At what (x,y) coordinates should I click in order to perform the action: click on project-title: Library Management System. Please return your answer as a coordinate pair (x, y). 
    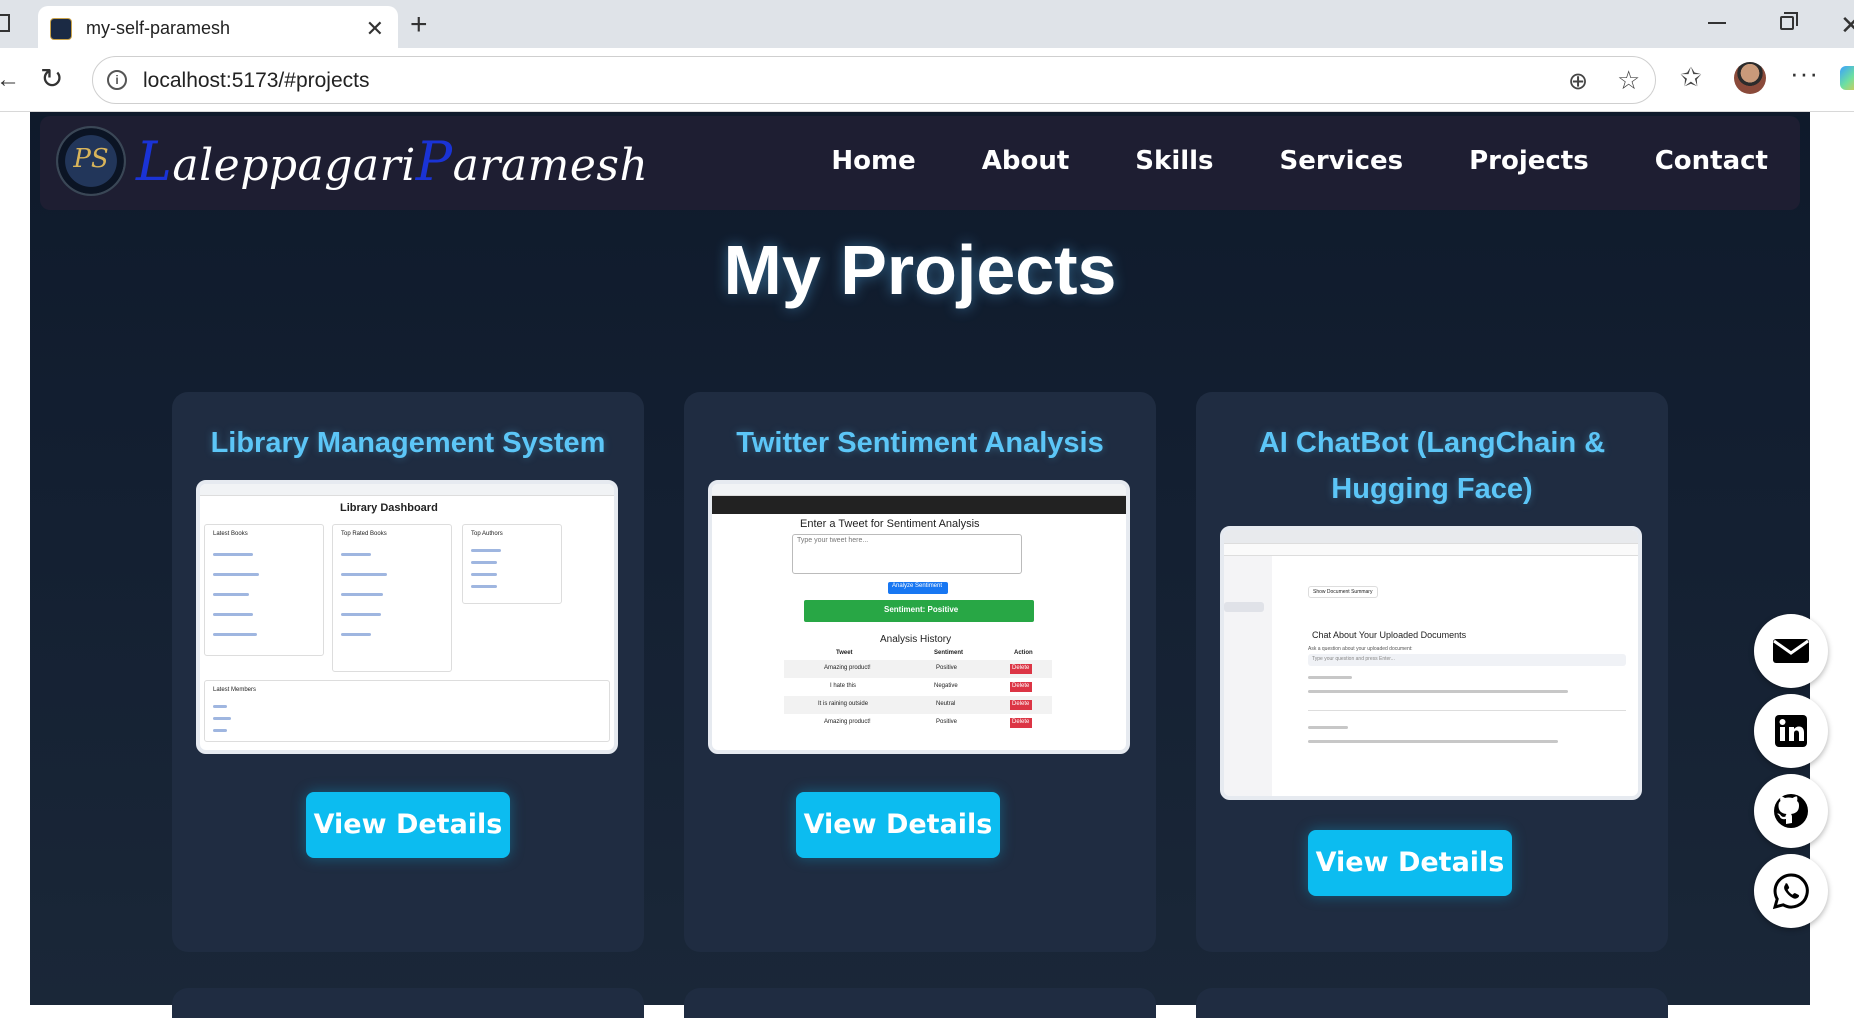
    Looking at the image, I should click on (408, 443).